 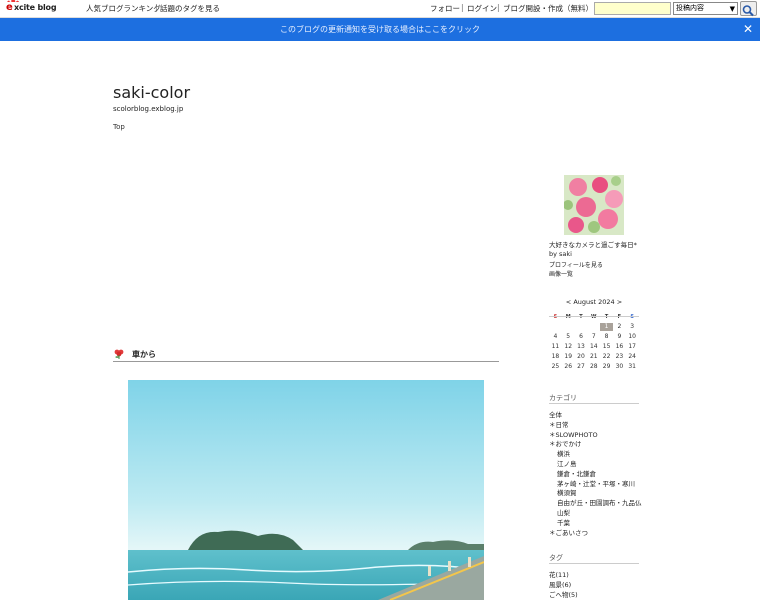 I want to click on ranking-link: 人気ブログランキング, so click(x=123, y=8).